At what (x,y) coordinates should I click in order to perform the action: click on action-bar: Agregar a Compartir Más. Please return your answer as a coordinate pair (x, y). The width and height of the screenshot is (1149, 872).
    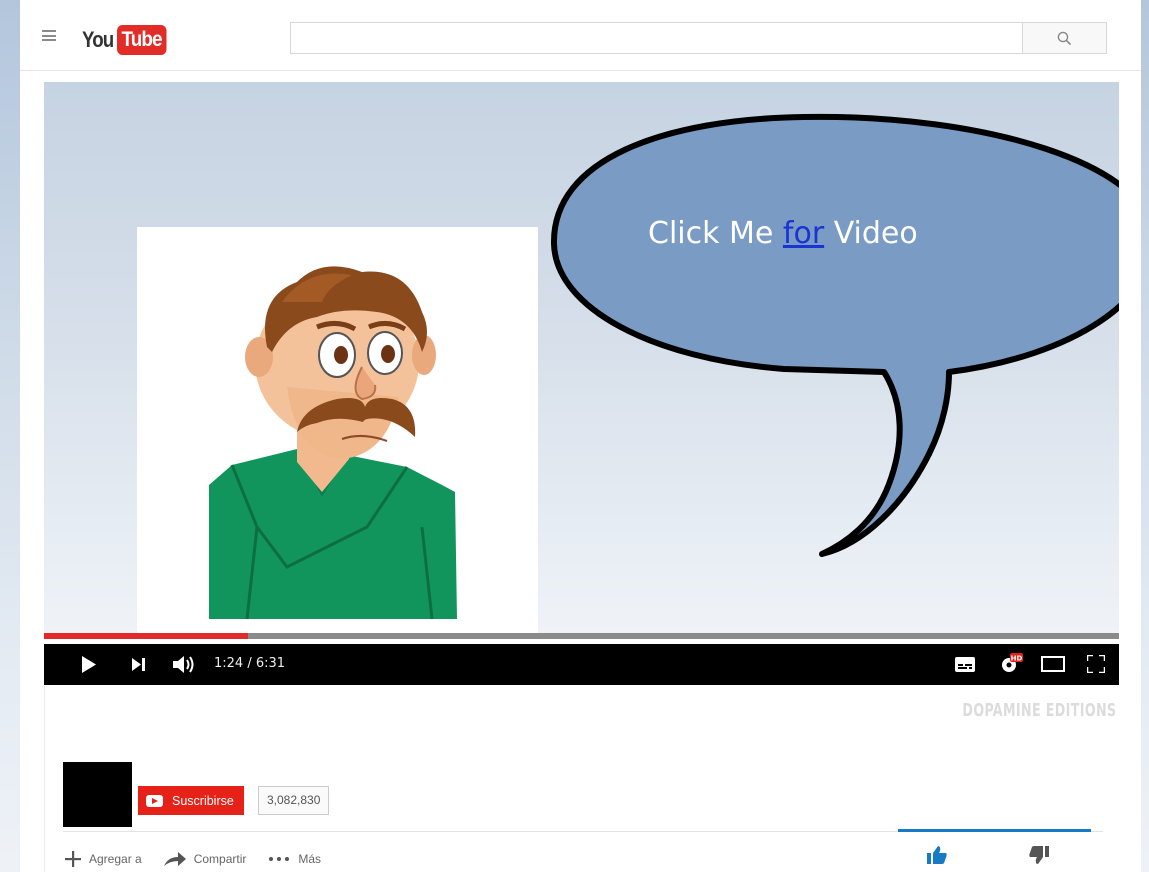
    Looking at the image, I should click on (204, 859).